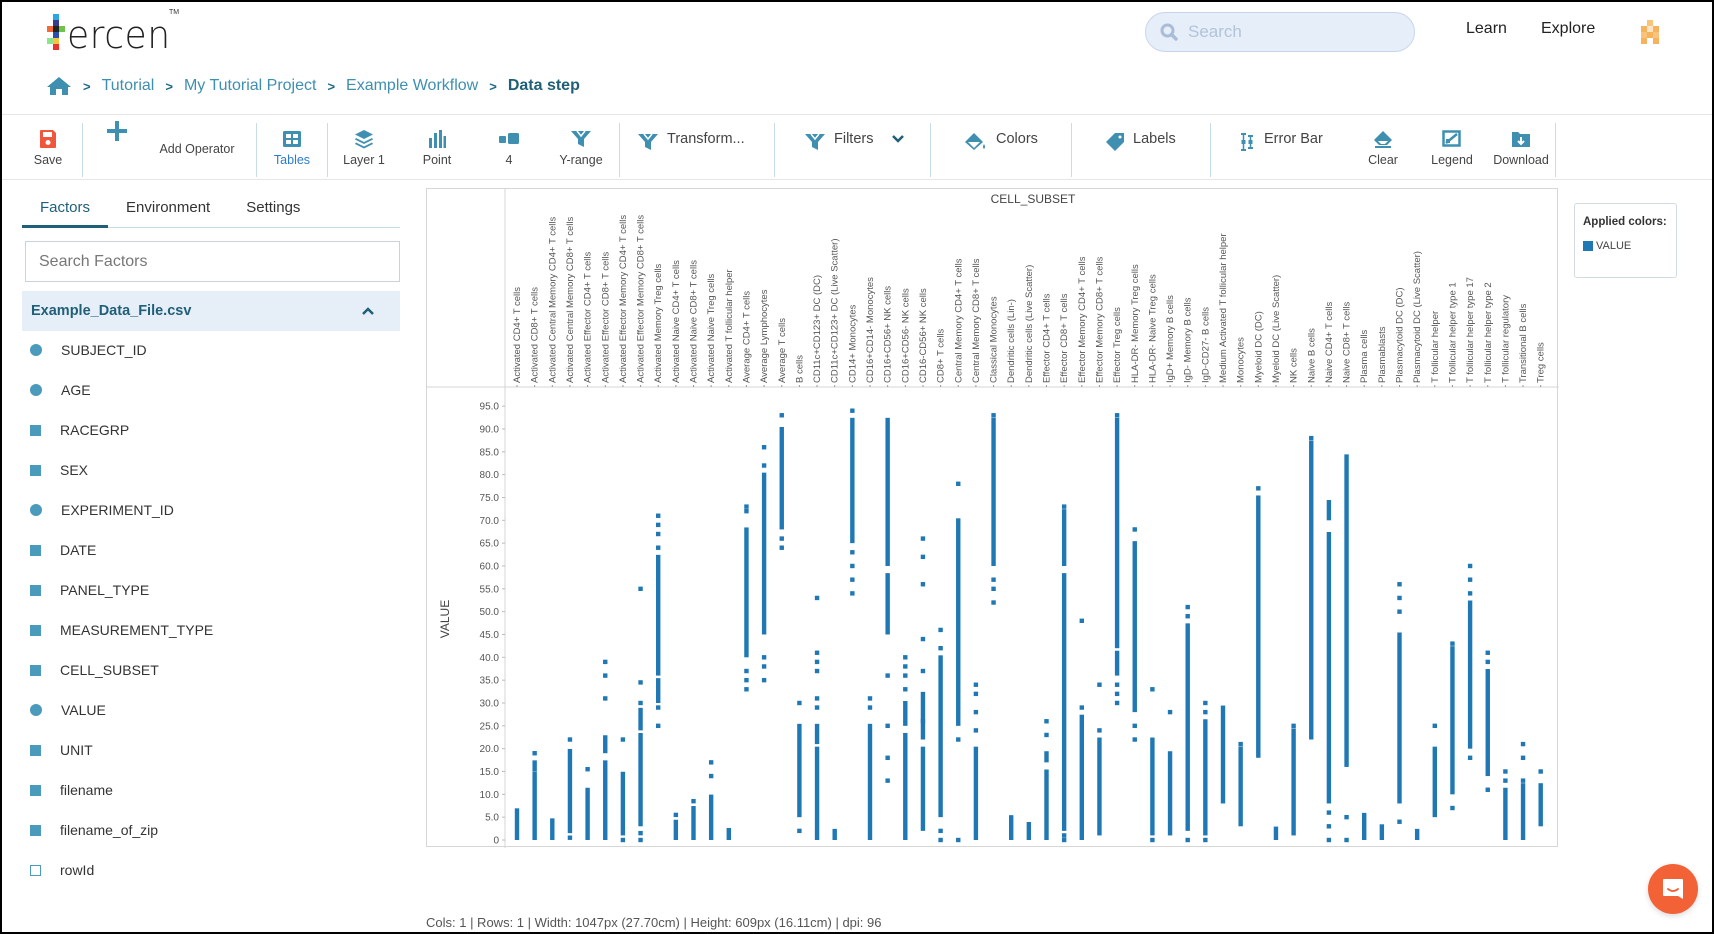  What do you see at coordinates (211, 350) in the screenshot?
I see `factor-item: SUBJECT_ID` at bounding box center [211, 350].